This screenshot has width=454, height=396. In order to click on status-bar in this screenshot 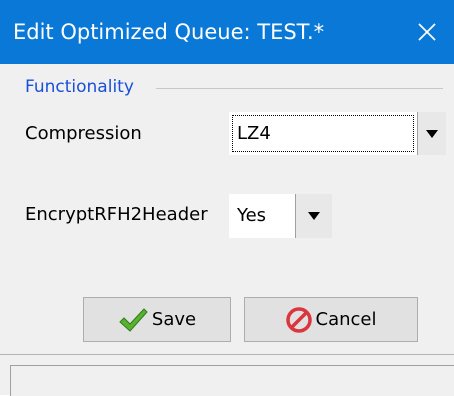, I will do `click(227, 375)`.